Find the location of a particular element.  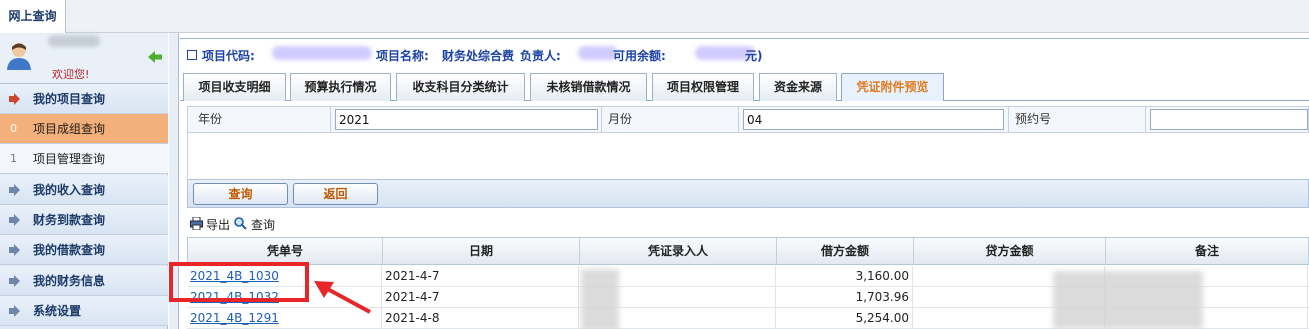

back-button: 返回 is located at coordinates (335, 194).